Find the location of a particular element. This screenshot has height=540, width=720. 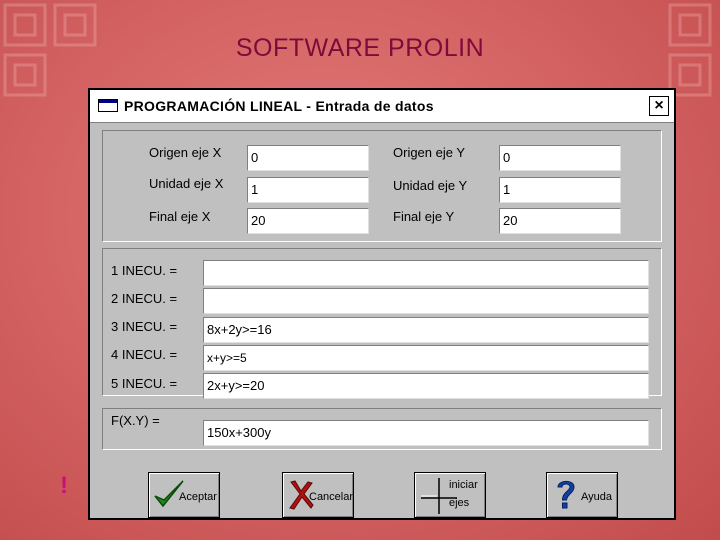

inequality-5-field: 2x+y>=20 is located at coordinates (426, 386).